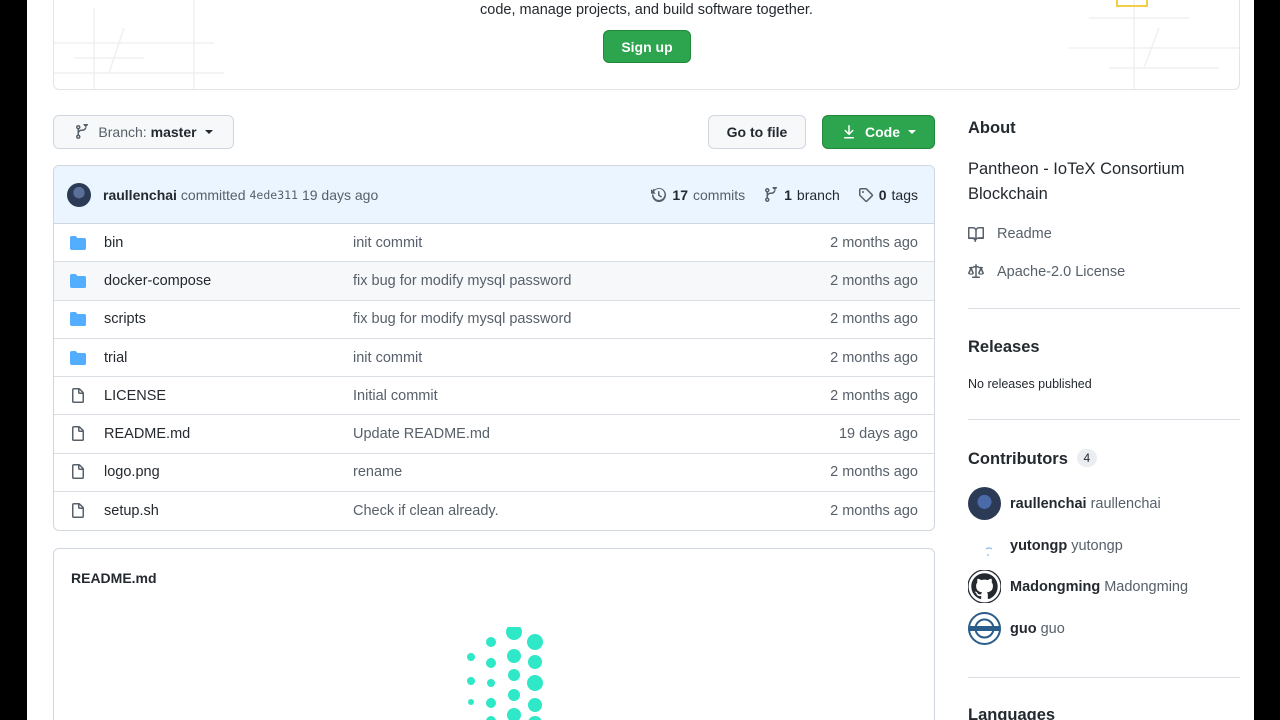  Describe the element at coordinates (591, 472) in the screenshot. I see `commit-message-link: rename` at that location.